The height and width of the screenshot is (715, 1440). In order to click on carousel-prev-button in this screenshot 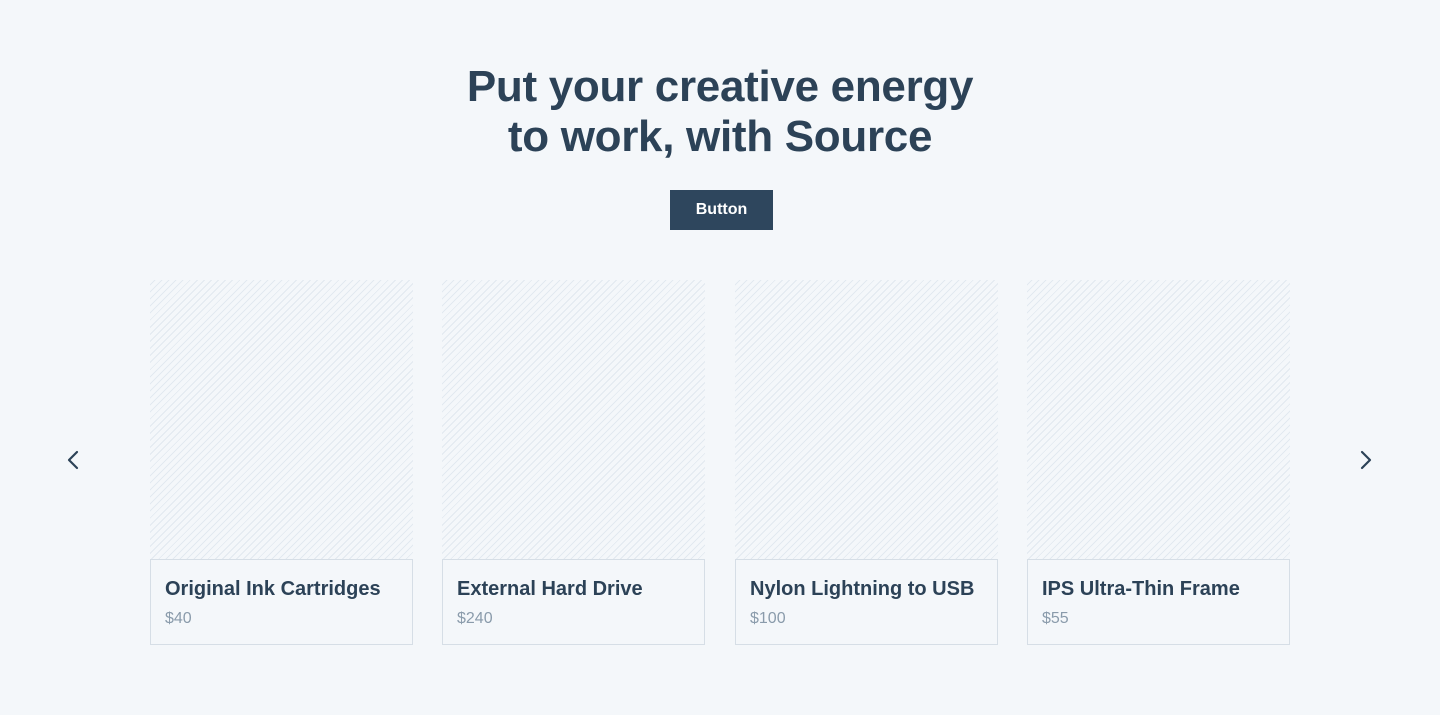, I will do `click(73, 460)`.